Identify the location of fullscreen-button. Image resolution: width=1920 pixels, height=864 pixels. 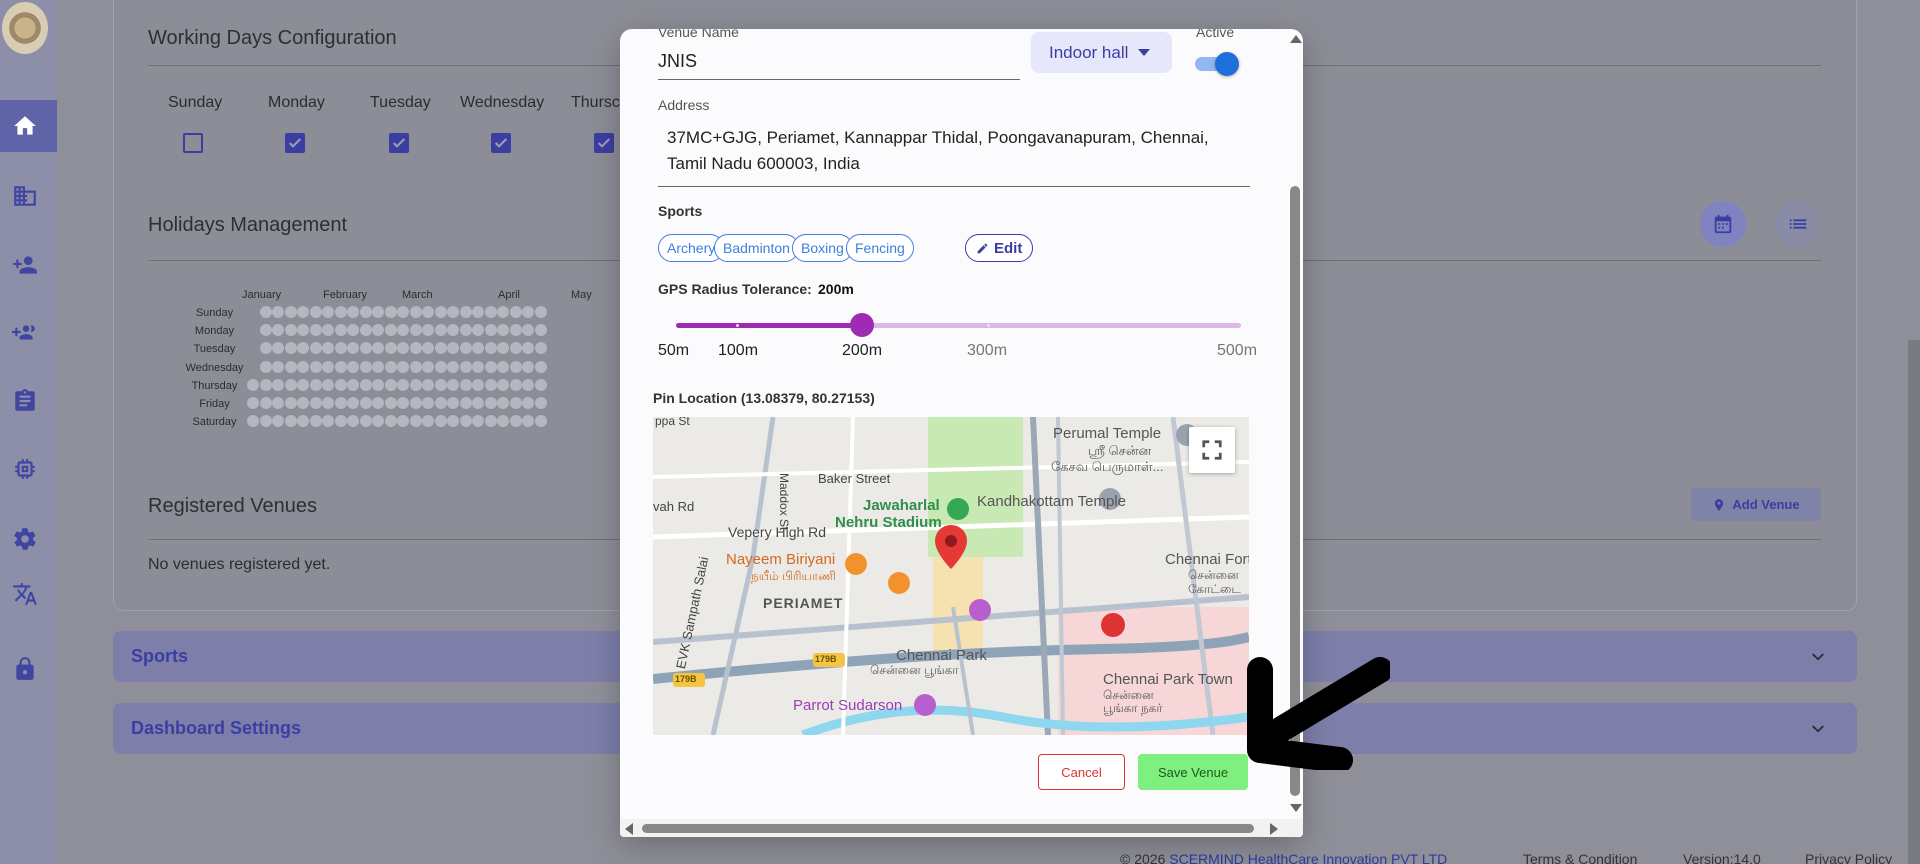
(1212, 450).